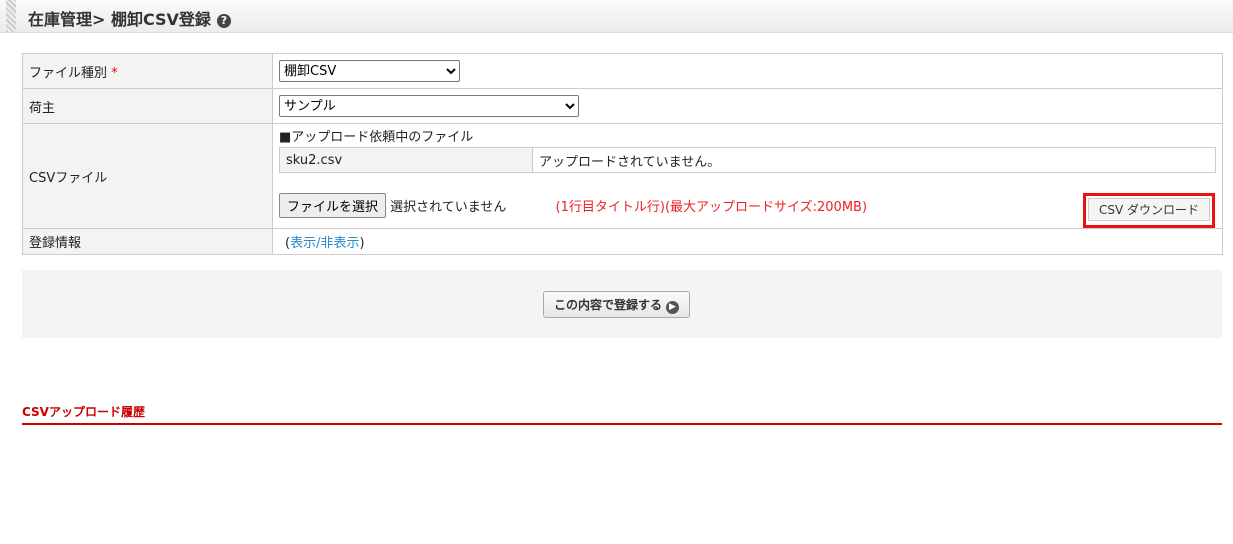  I want to click on required-mark: *, so click(114, 73).